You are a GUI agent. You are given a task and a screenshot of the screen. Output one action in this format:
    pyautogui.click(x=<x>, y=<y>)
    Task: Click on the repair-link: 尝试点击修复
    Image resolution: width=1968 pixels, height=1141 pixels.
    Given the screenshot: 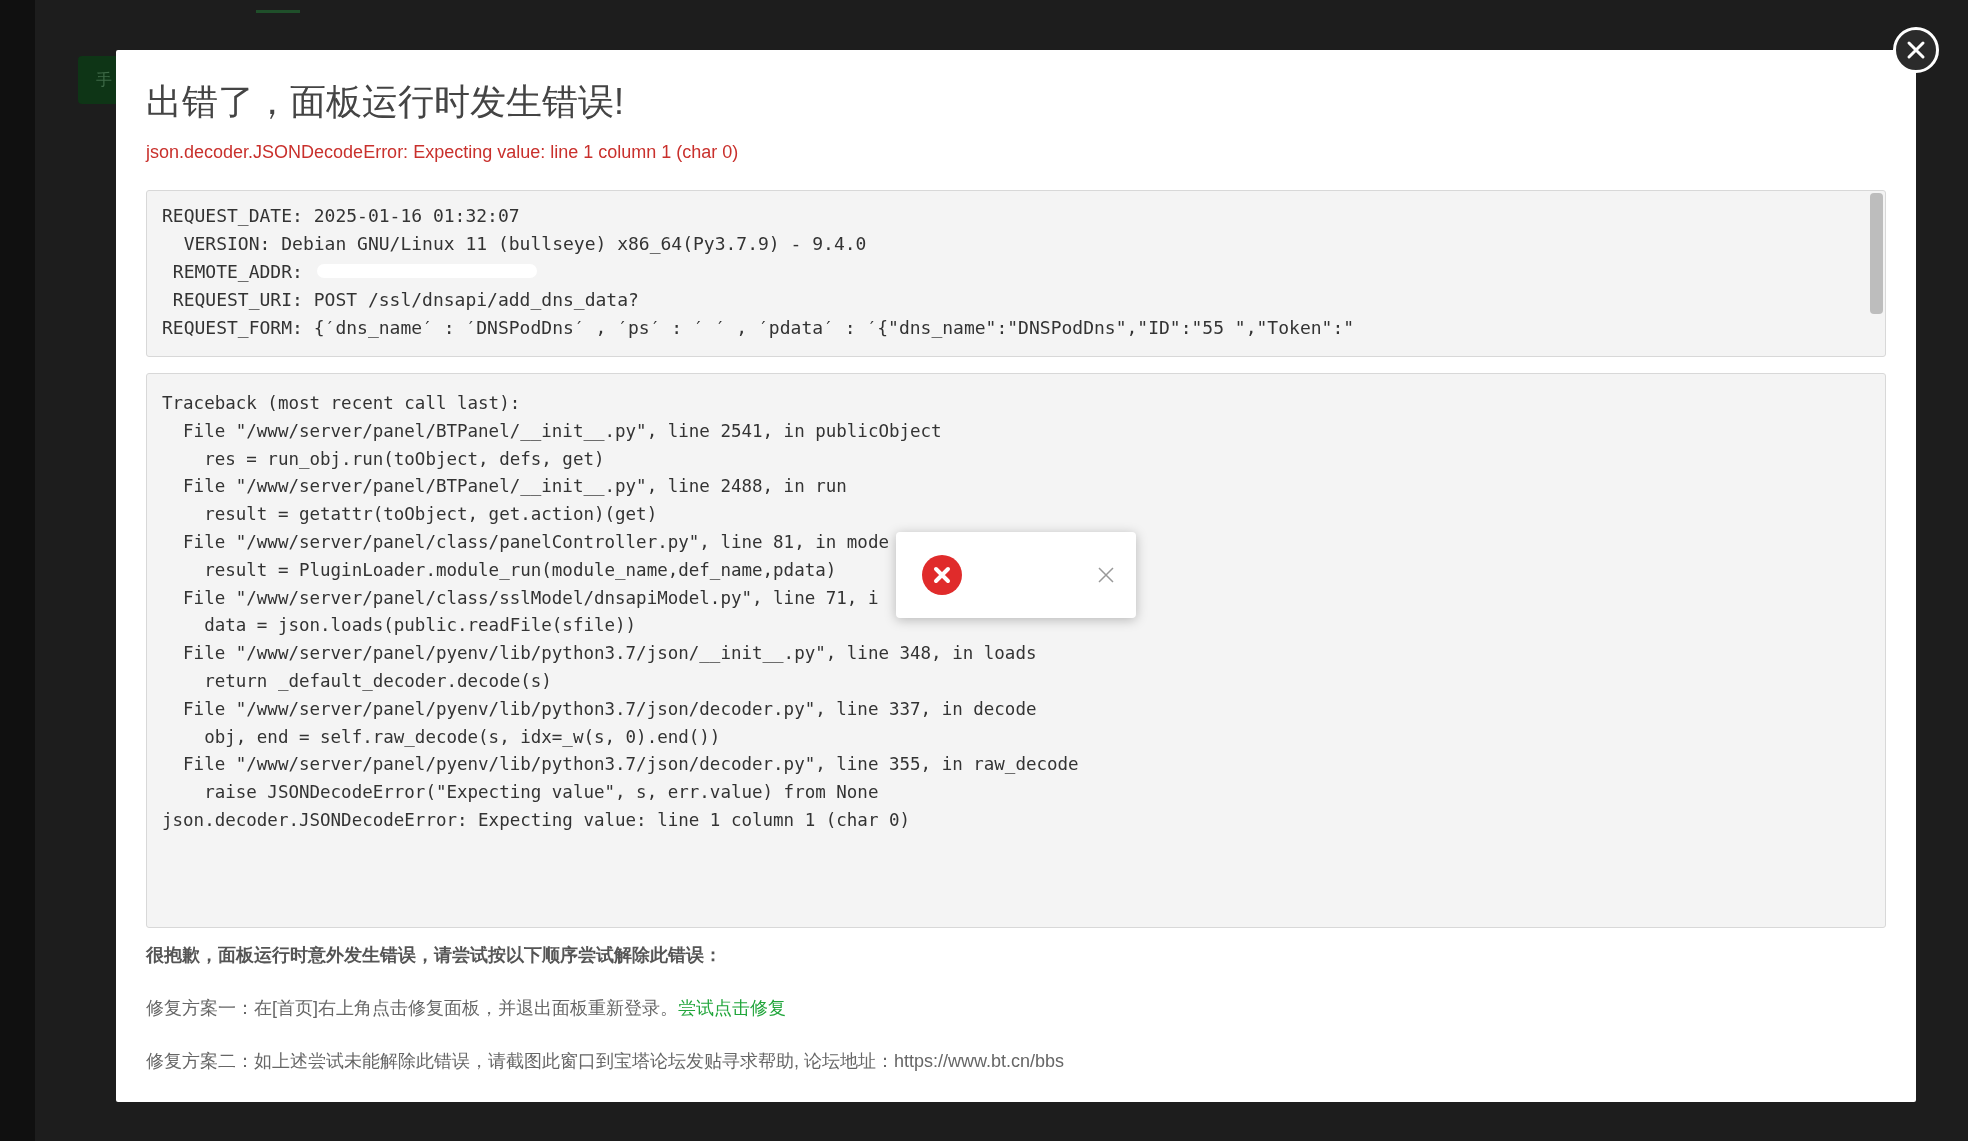 What is the action you would take?
    pyautogui.click(x=732, y=1008)
    